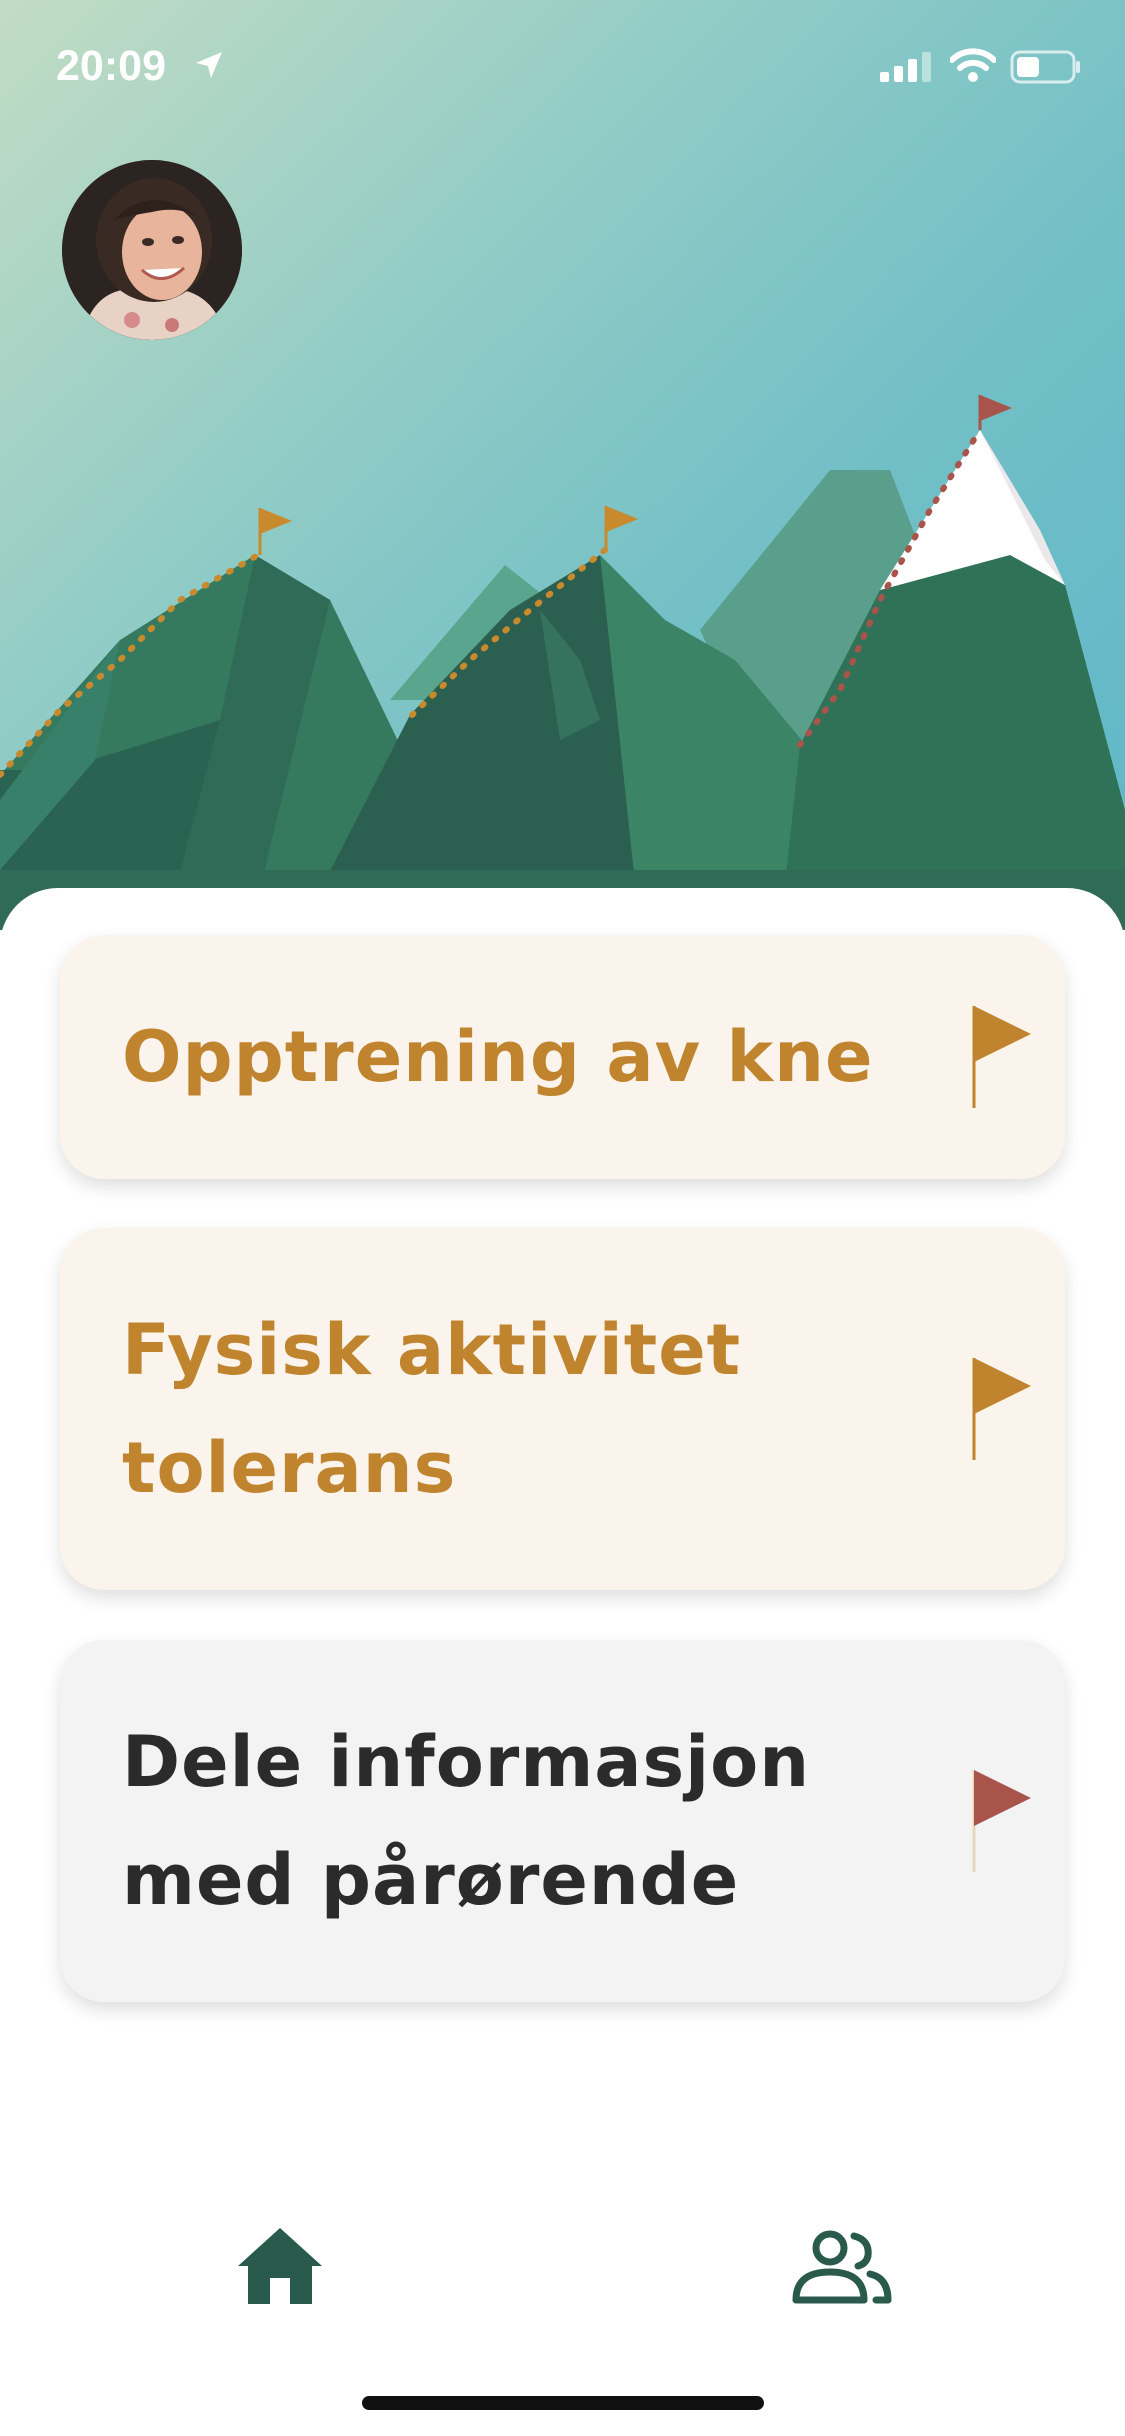  Describe the element at coordinates (563, 2403) in the screenshot. I see `home-indicator` at that location.